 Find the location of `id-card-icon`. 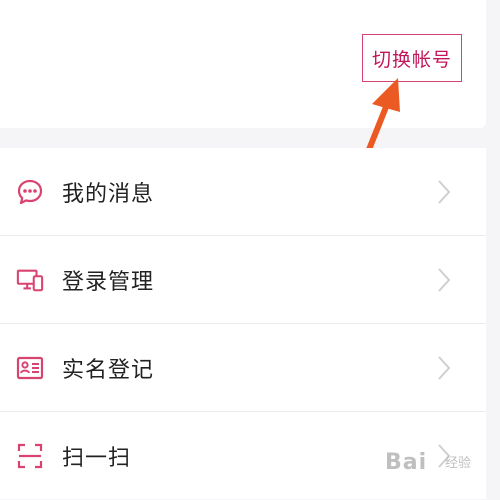

id-card-icon is located at coordinates (30, 368).